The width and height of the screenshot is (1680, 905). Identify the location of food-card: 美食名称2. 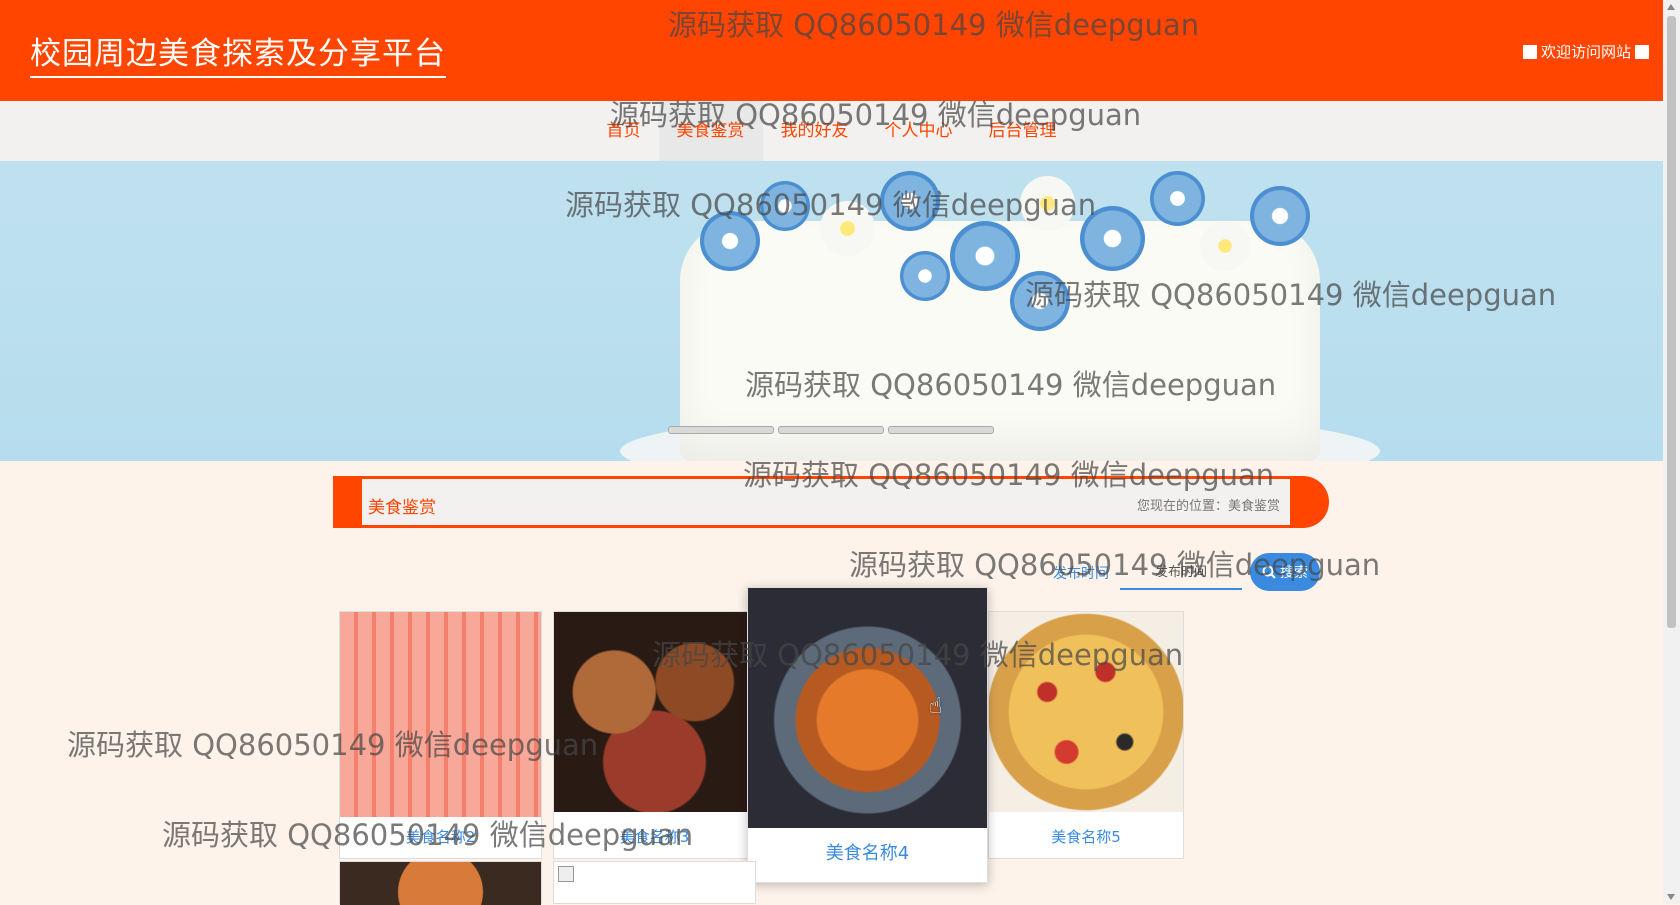
(440, 735).